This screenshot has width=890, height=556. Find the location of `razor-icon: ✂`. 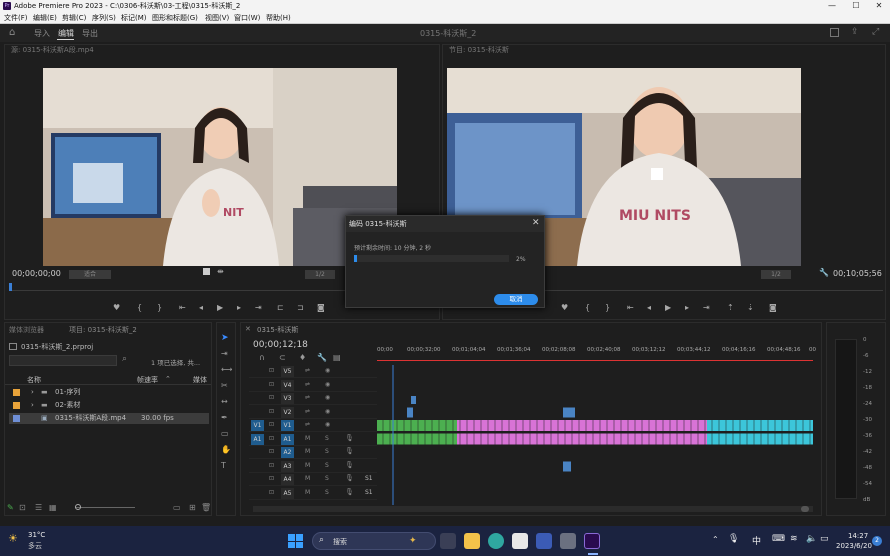

razor-icon: ✂ is located at coordinates (224, 385).